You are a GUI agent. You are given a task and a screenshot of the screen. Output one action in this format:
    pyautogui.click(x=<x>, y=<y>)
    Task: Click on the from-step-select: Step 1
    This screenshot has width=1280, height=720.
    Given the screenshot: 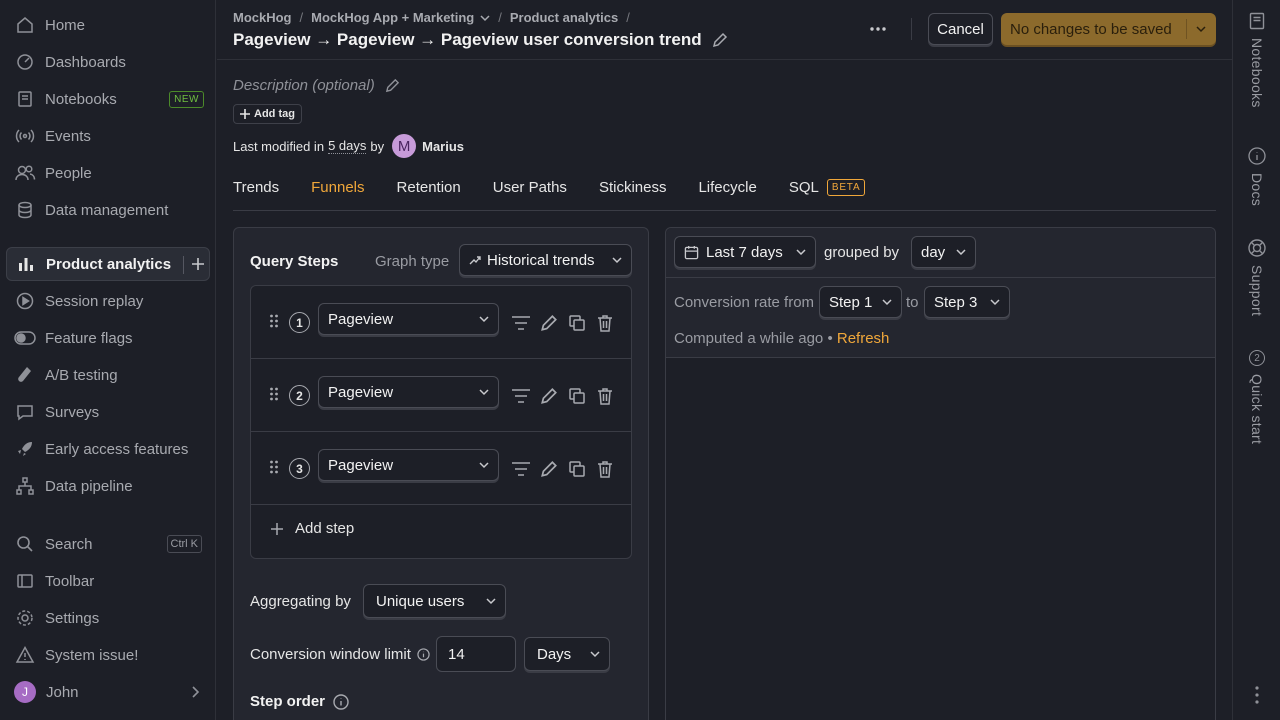 What is the action you would take?
    pyautogui.click(x=860, y=302)
    